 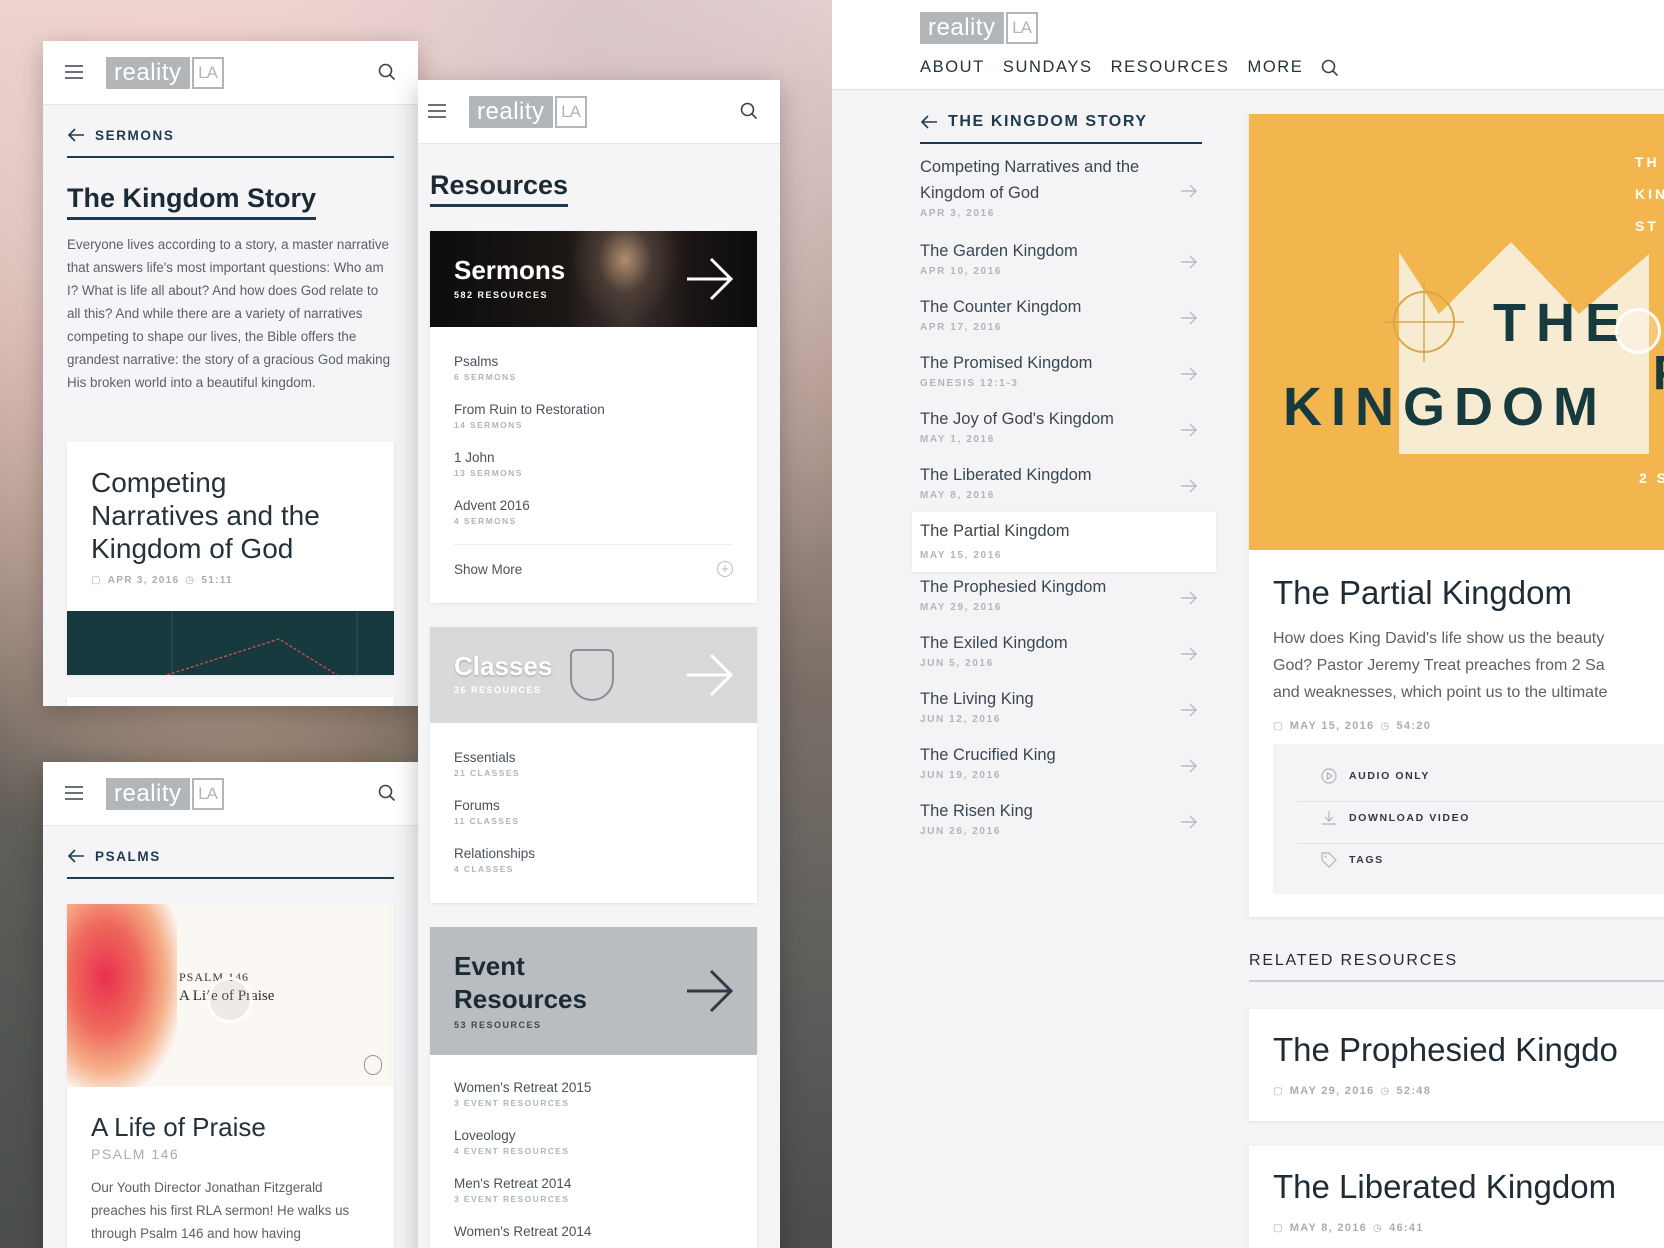 What do you see at coordinates (1649, 194) in the screenshot?
I see `art-text-side-2: KIN` at bounding box center [1649, 194].